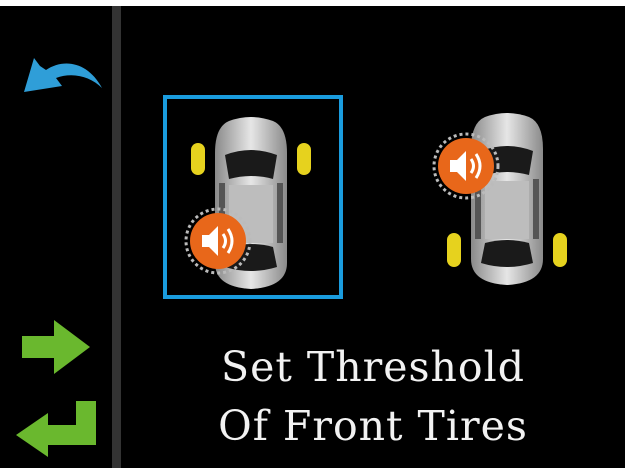 This screenshot has height=468, width=625. I want to click on next-button, so click(55, 347).